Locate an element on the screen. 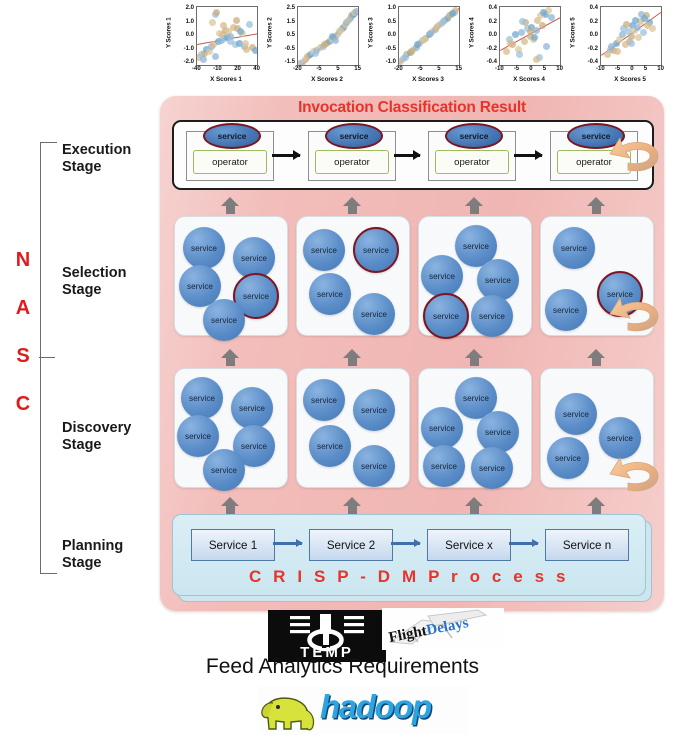  selection-panel-1: service service service service service is located at coordinates (231, 278).